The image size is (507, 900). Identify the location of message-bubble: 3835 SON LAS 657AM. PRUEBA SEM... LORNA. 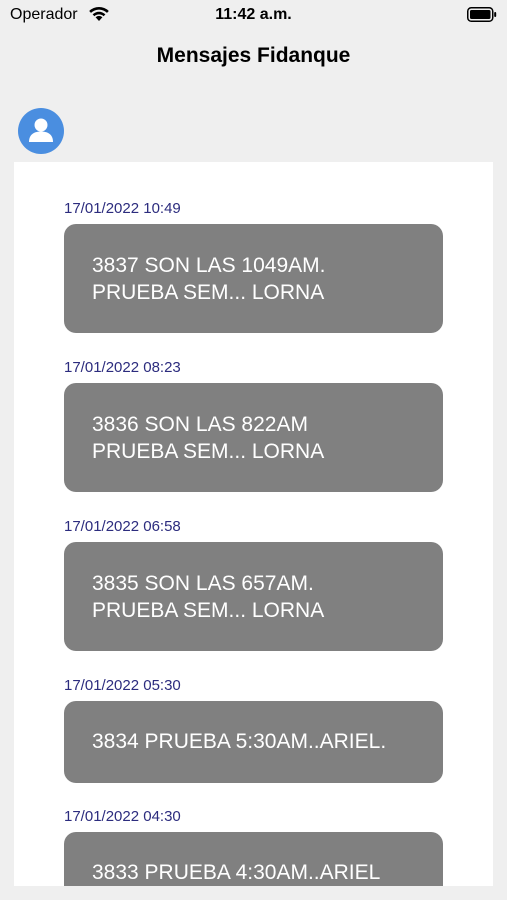
(253, 596).